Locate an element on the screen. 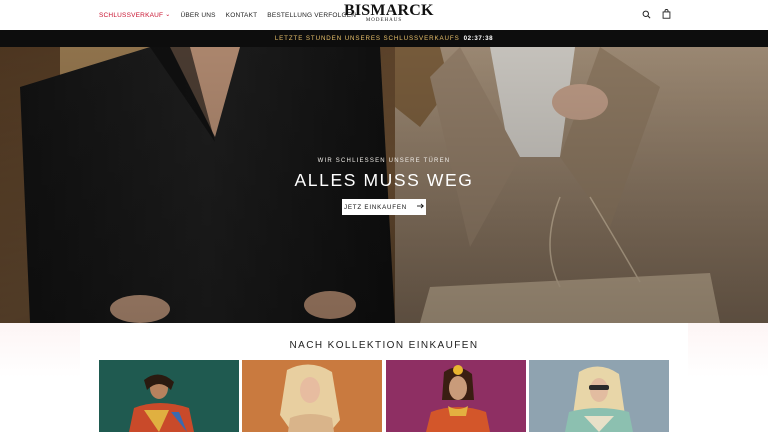 The width and height of the screenshot is (768, 432). hero-title: ALLES MUSS WEG is located at coordinates (384, 180).